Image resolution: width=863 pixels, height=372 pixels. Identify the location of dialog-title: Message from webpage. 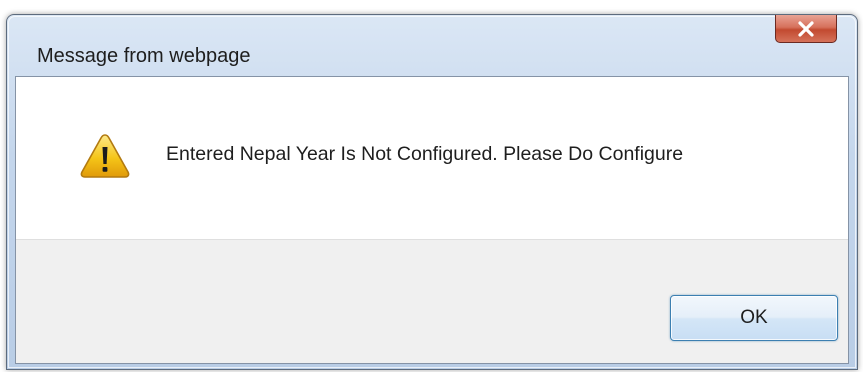
(144, 56).